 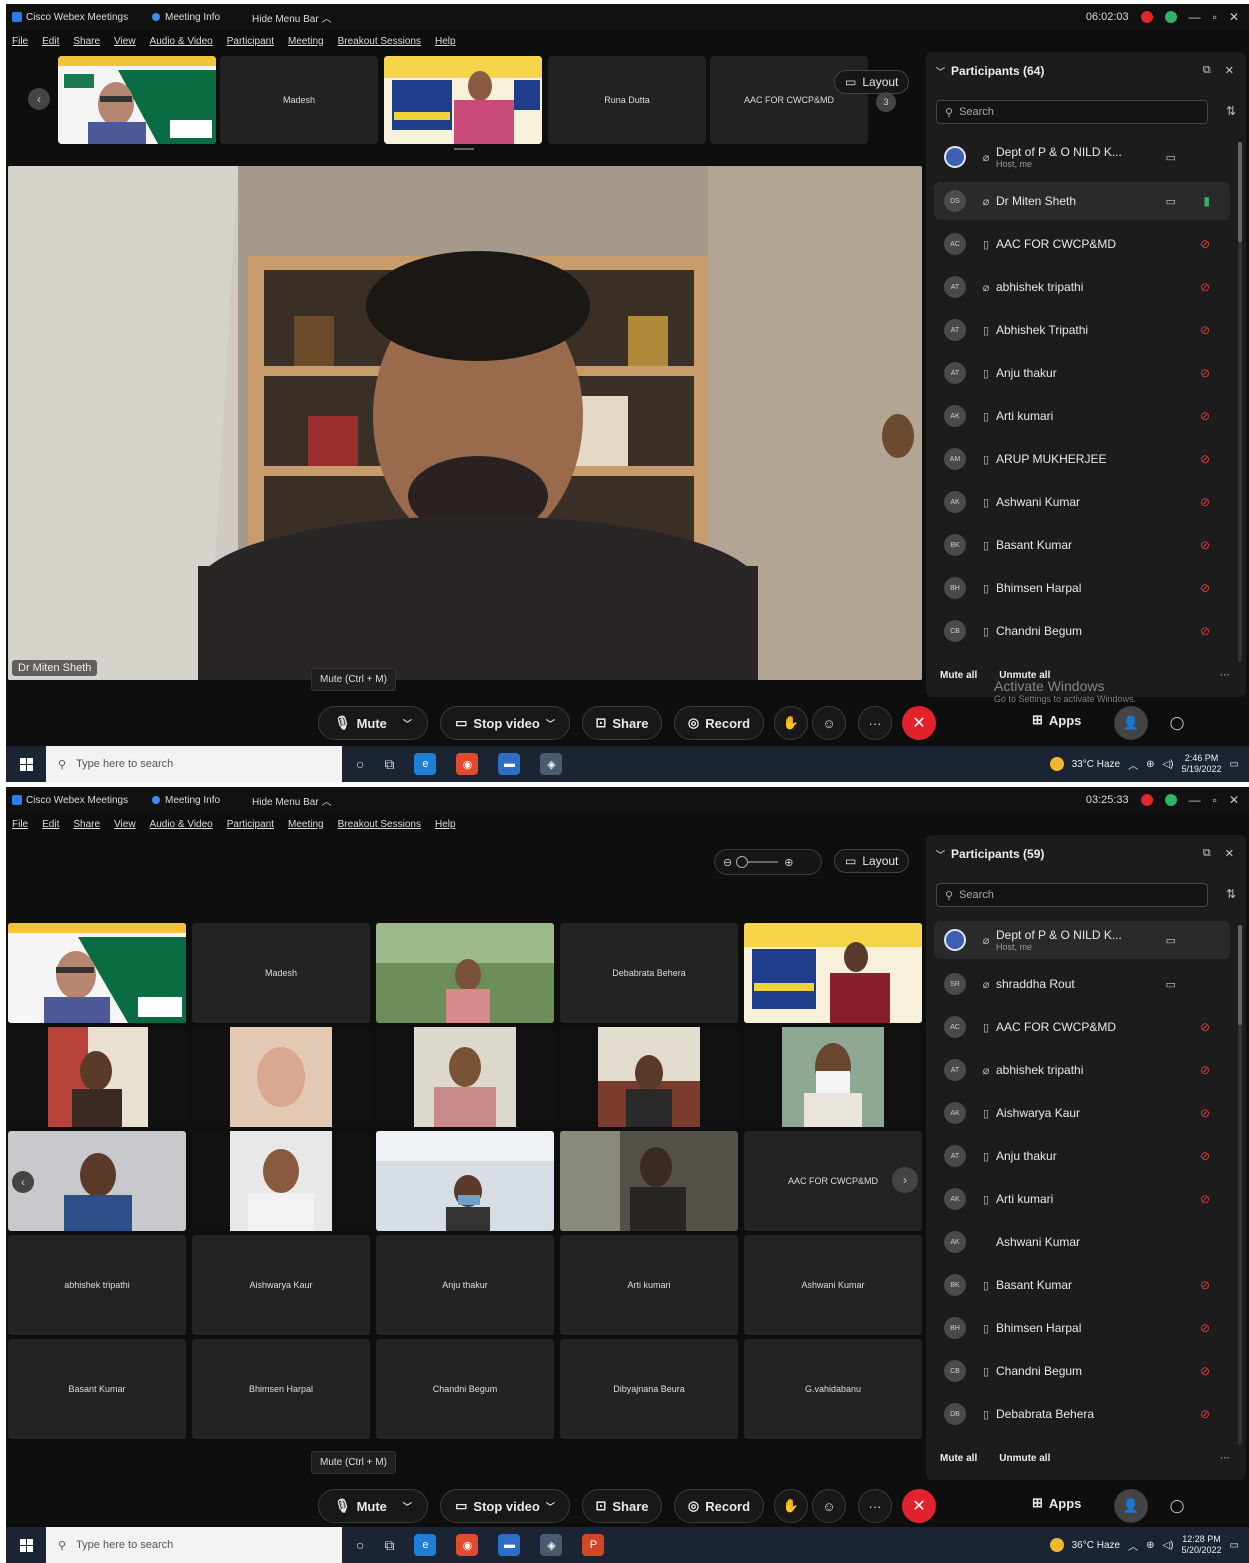 I want to click on restore-icon: ▫, so click(x=1215, y=800).